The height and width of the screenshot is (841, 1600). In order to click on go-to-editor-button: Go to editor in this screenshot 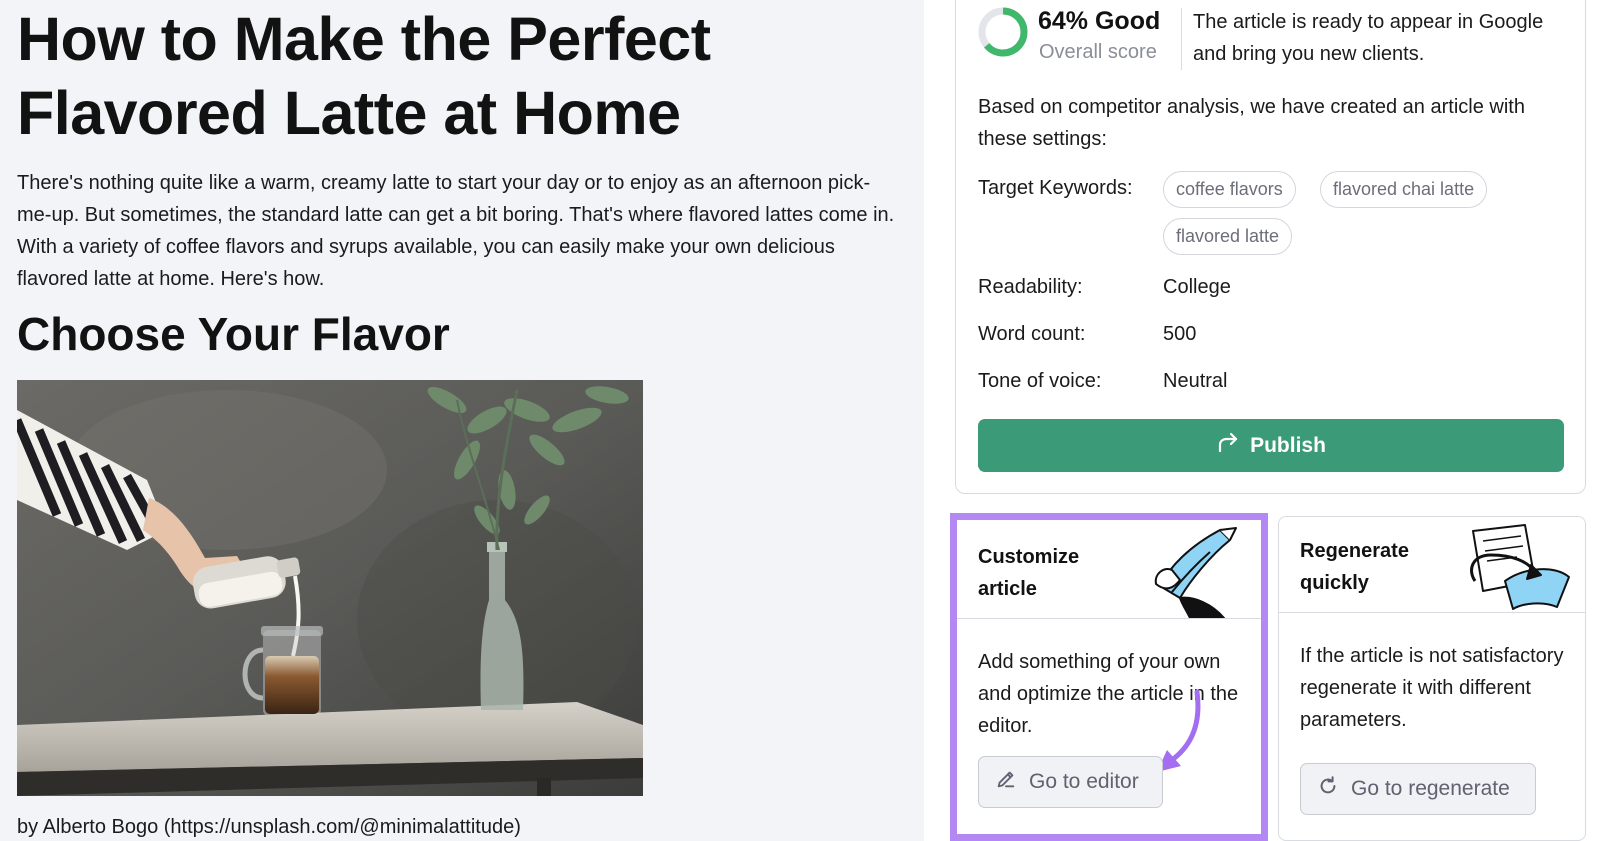, I will do `click(1070, 782)`.